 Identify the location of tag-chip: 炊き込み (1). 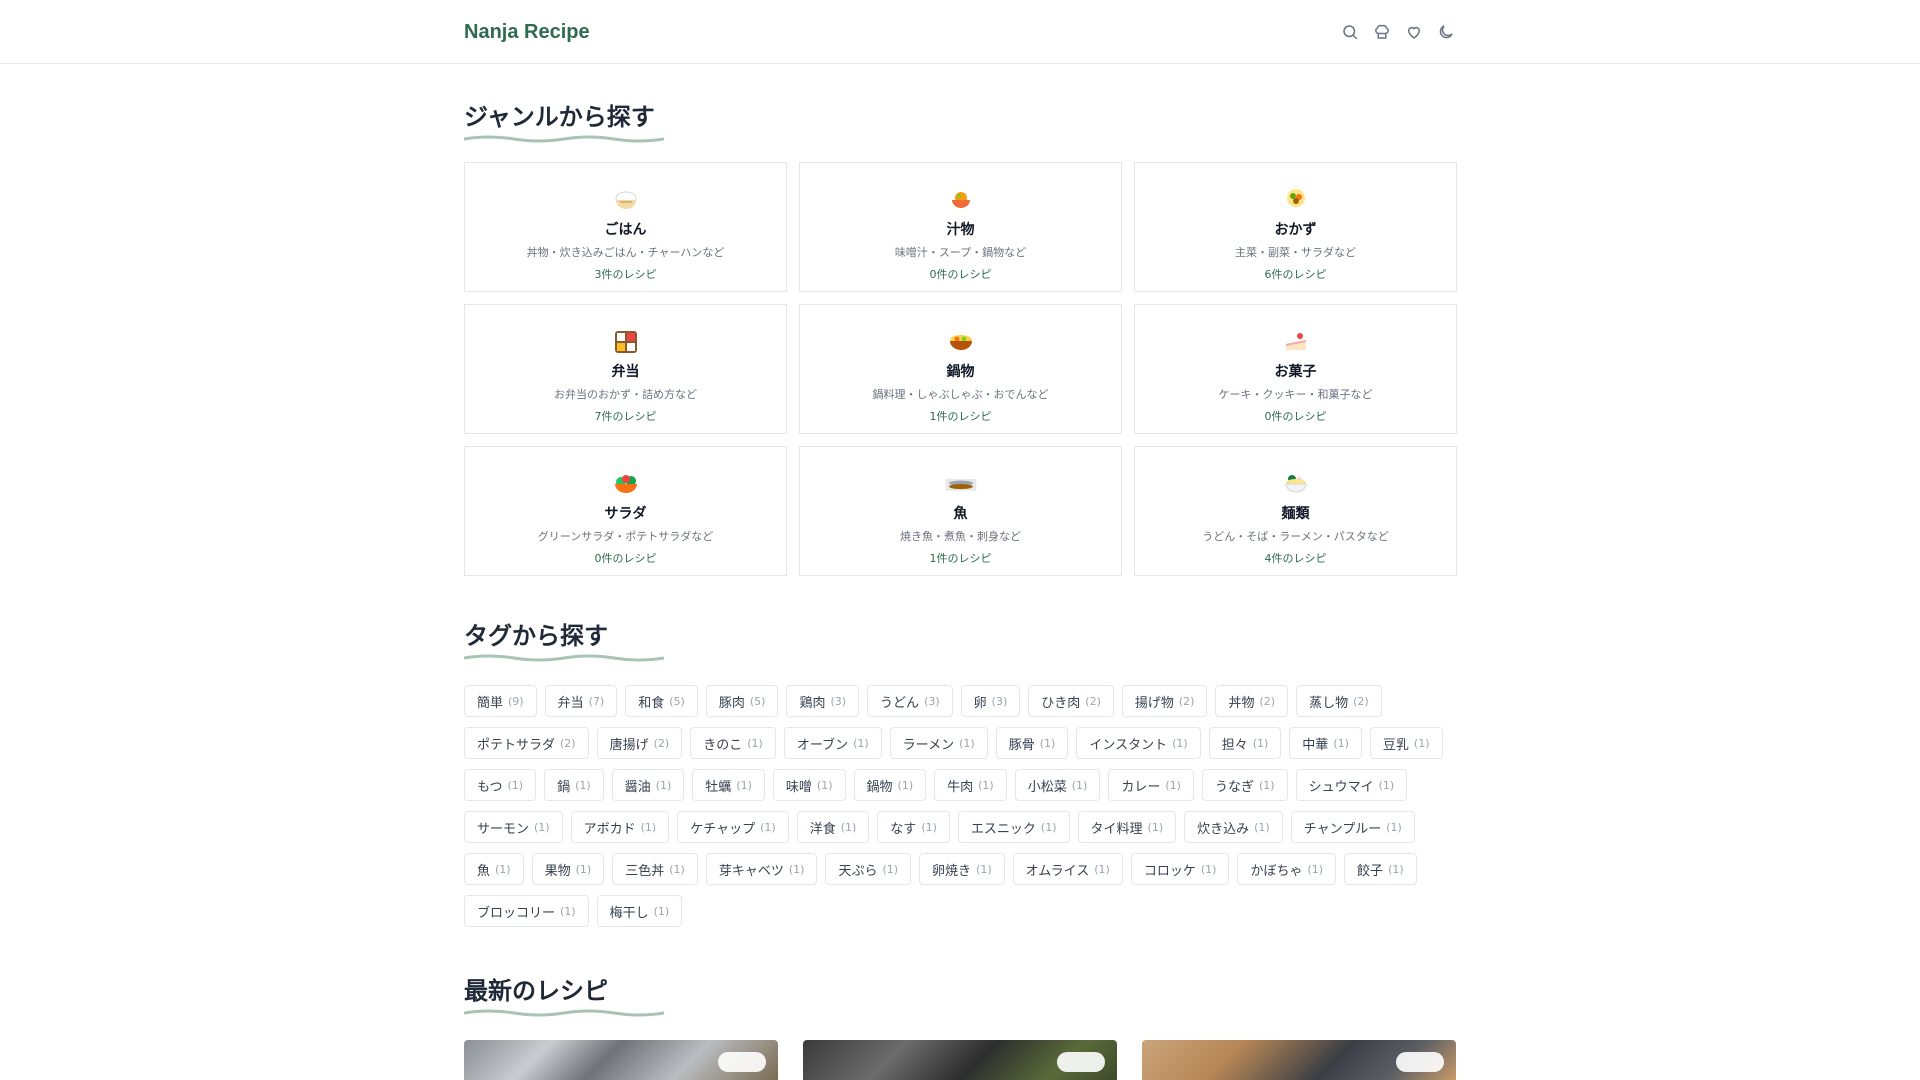
(1233, 827).